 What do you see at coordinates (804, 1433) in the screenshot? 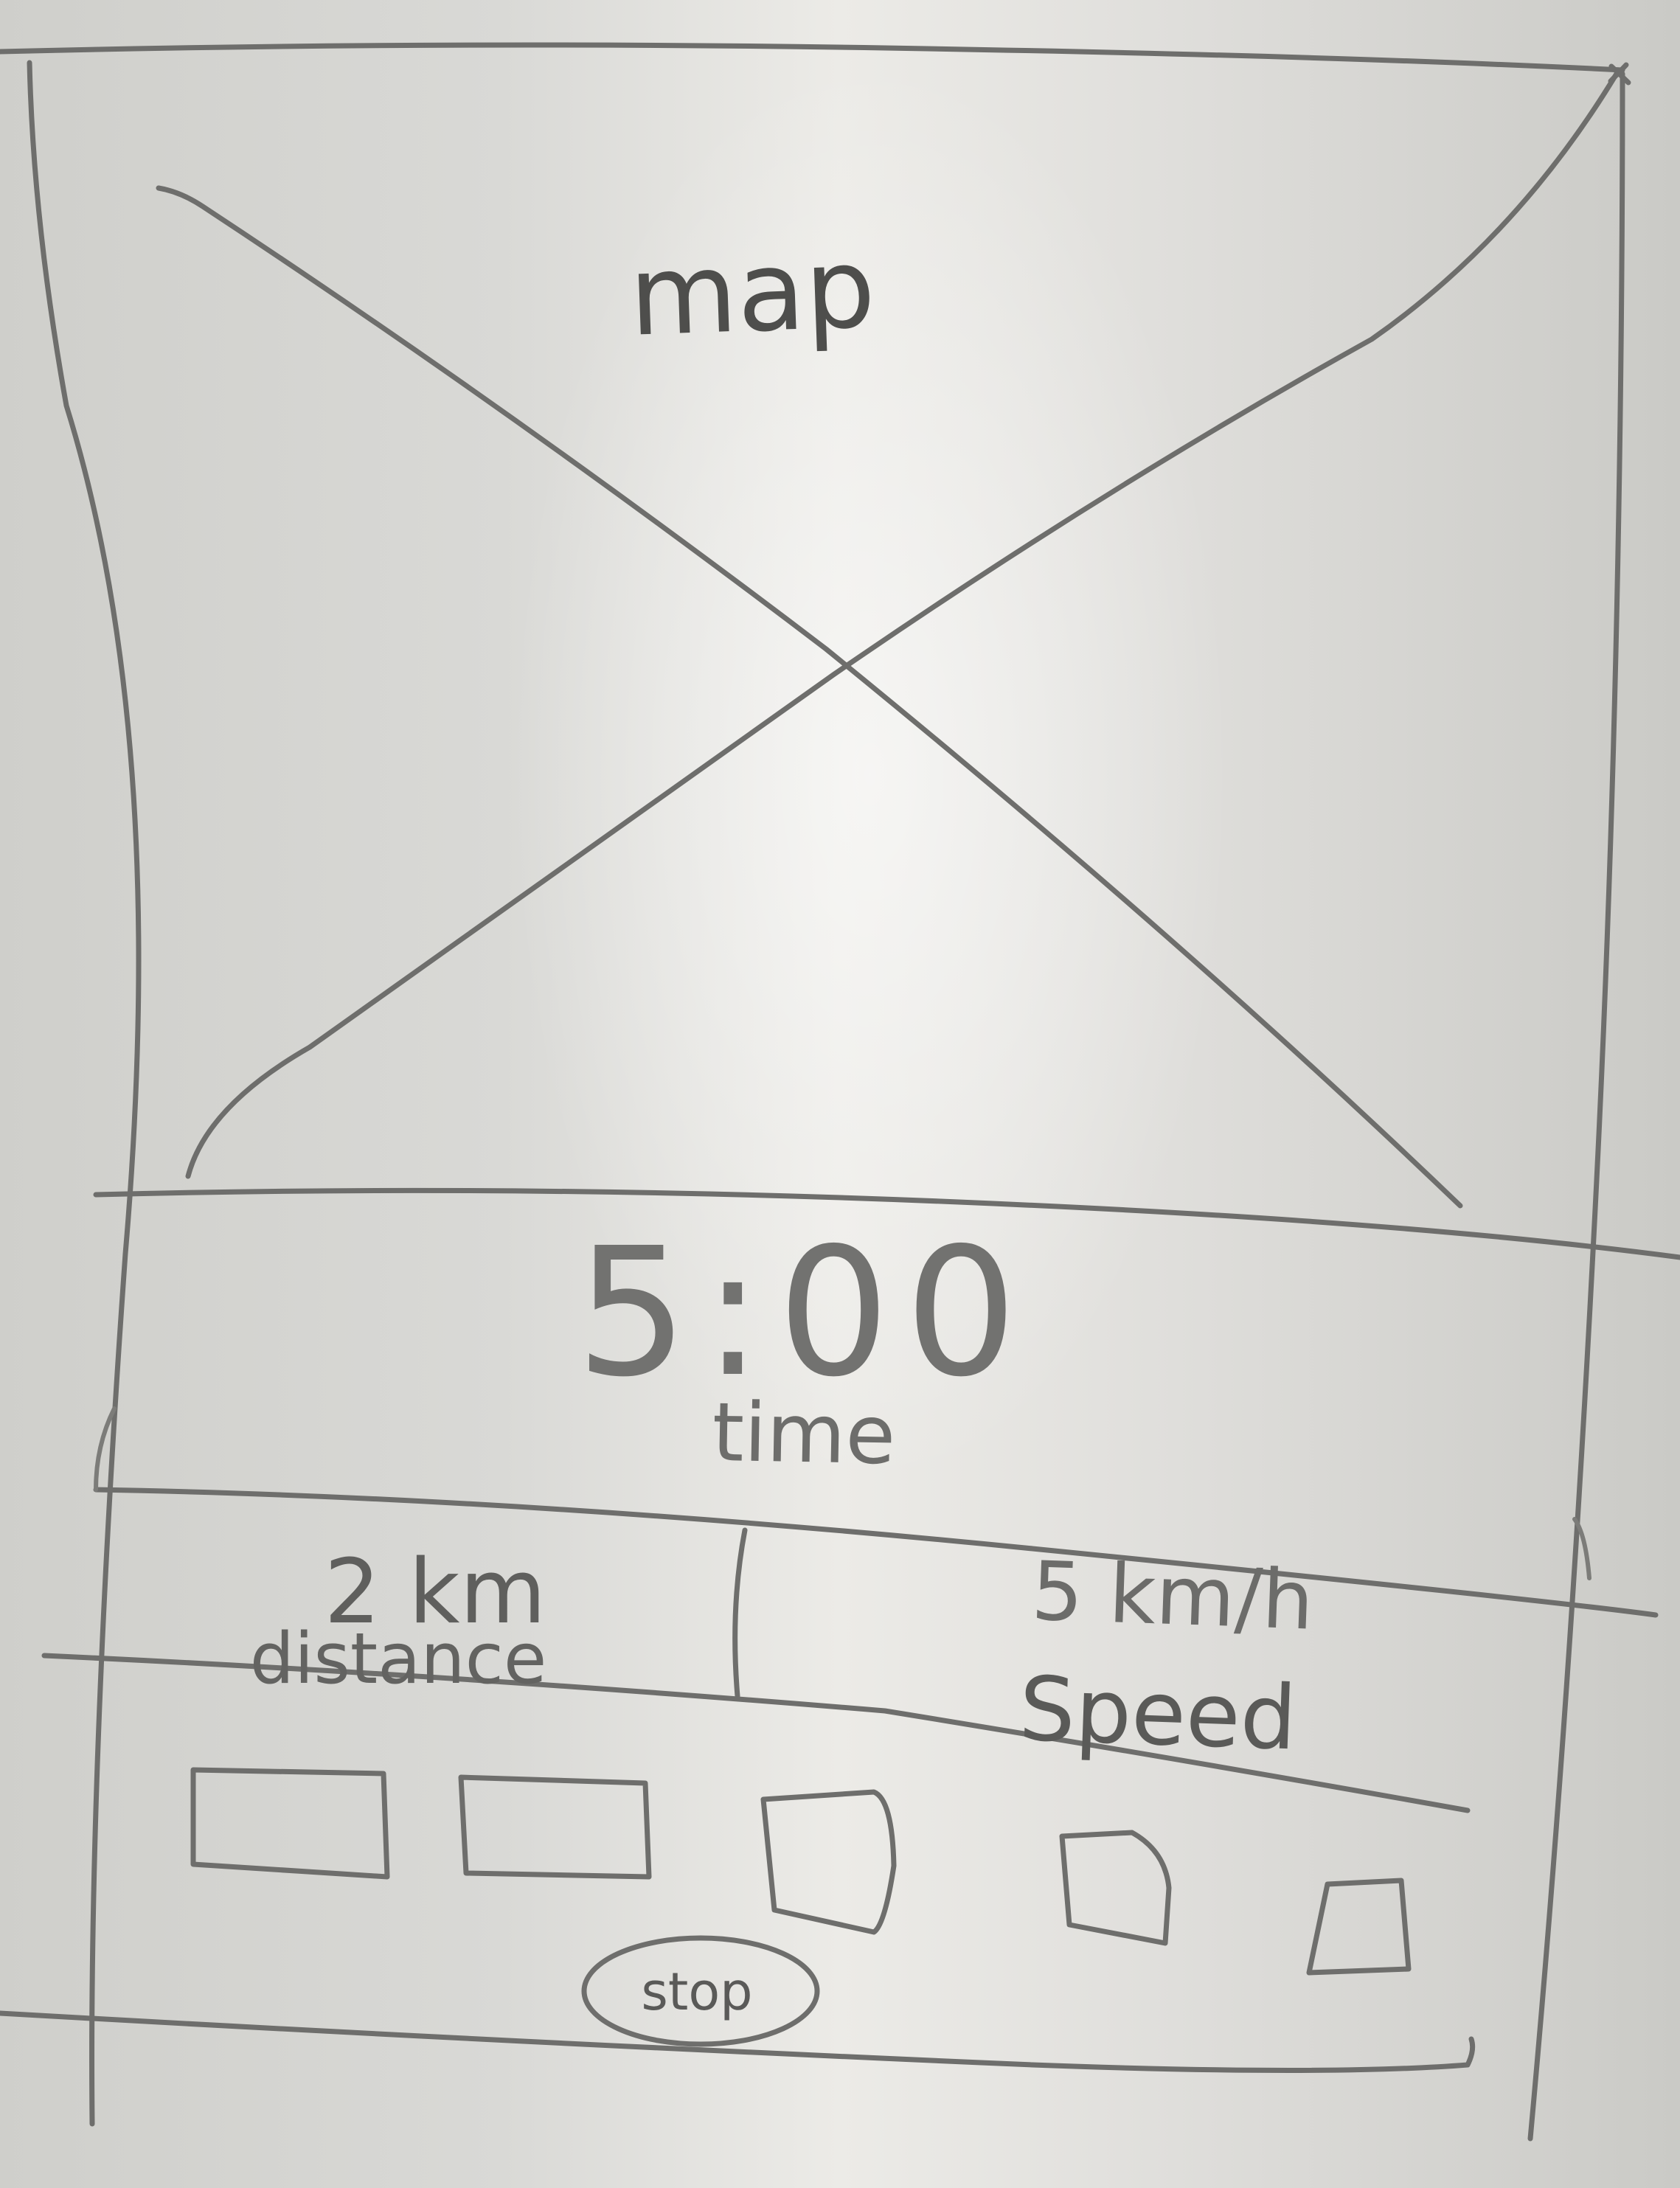
I see `timer-label: time` at bounding box center [804, 1433].